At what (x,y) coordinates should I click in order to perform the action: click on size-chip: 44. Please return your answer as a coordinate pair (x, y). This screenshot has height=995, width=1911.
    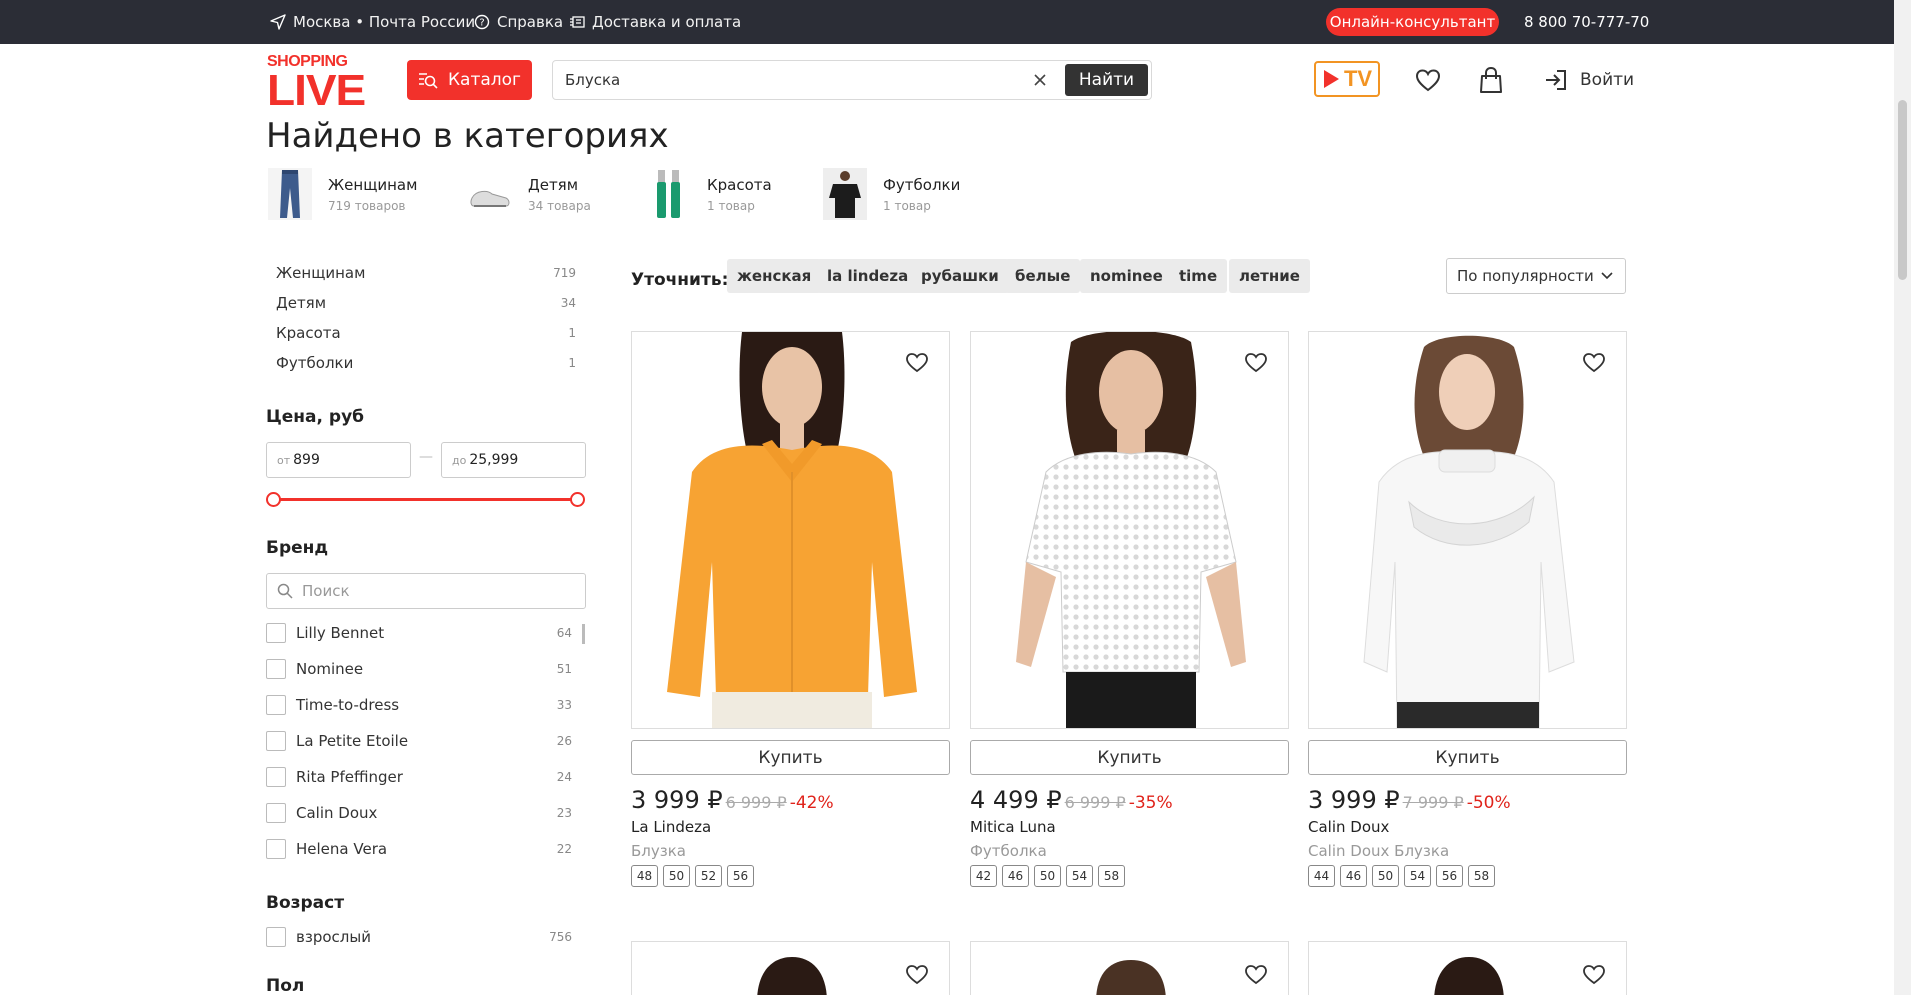
    Looking at the image, I should click on (1321, 876).